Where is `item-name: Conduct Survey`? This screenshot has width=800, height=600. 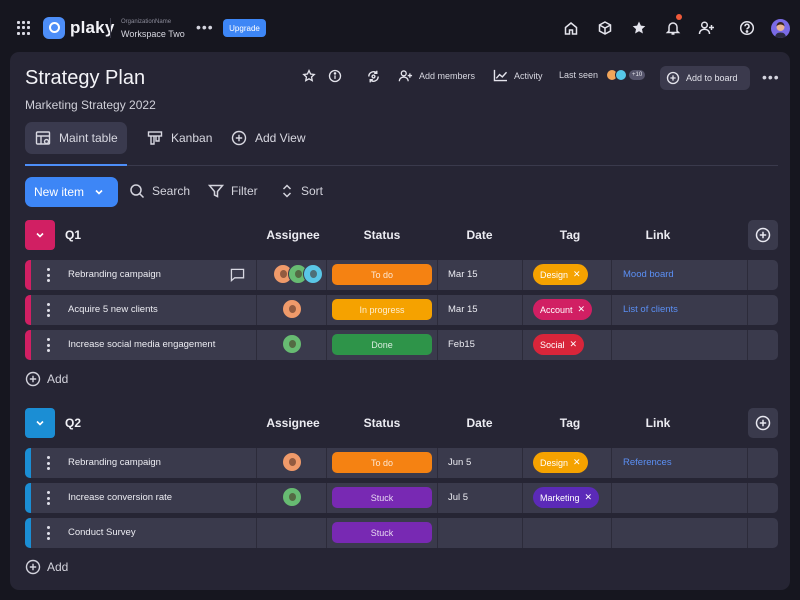
item-name: Conduct Survey is located at coordinates (102, 532).